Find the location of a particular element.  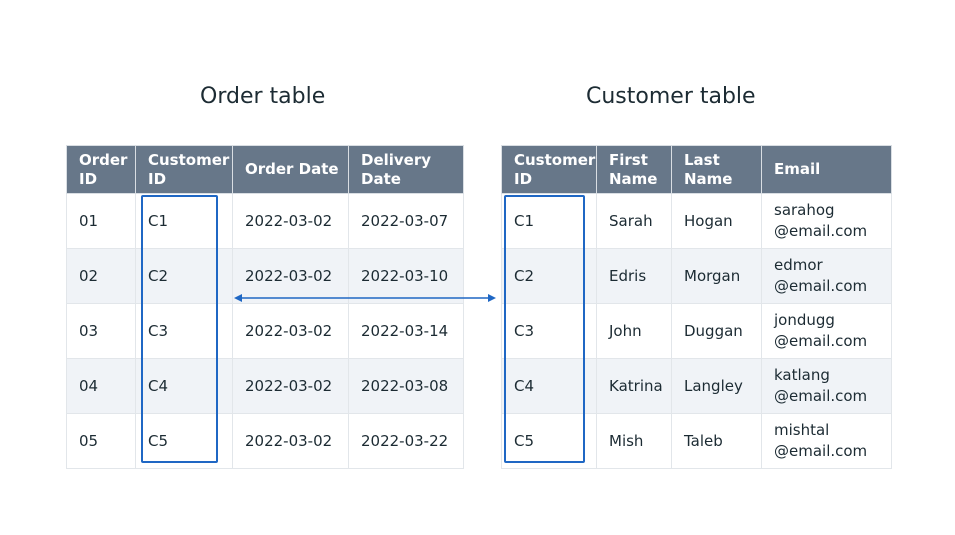

table-cell: 05 is located at coordinates (101, 441).